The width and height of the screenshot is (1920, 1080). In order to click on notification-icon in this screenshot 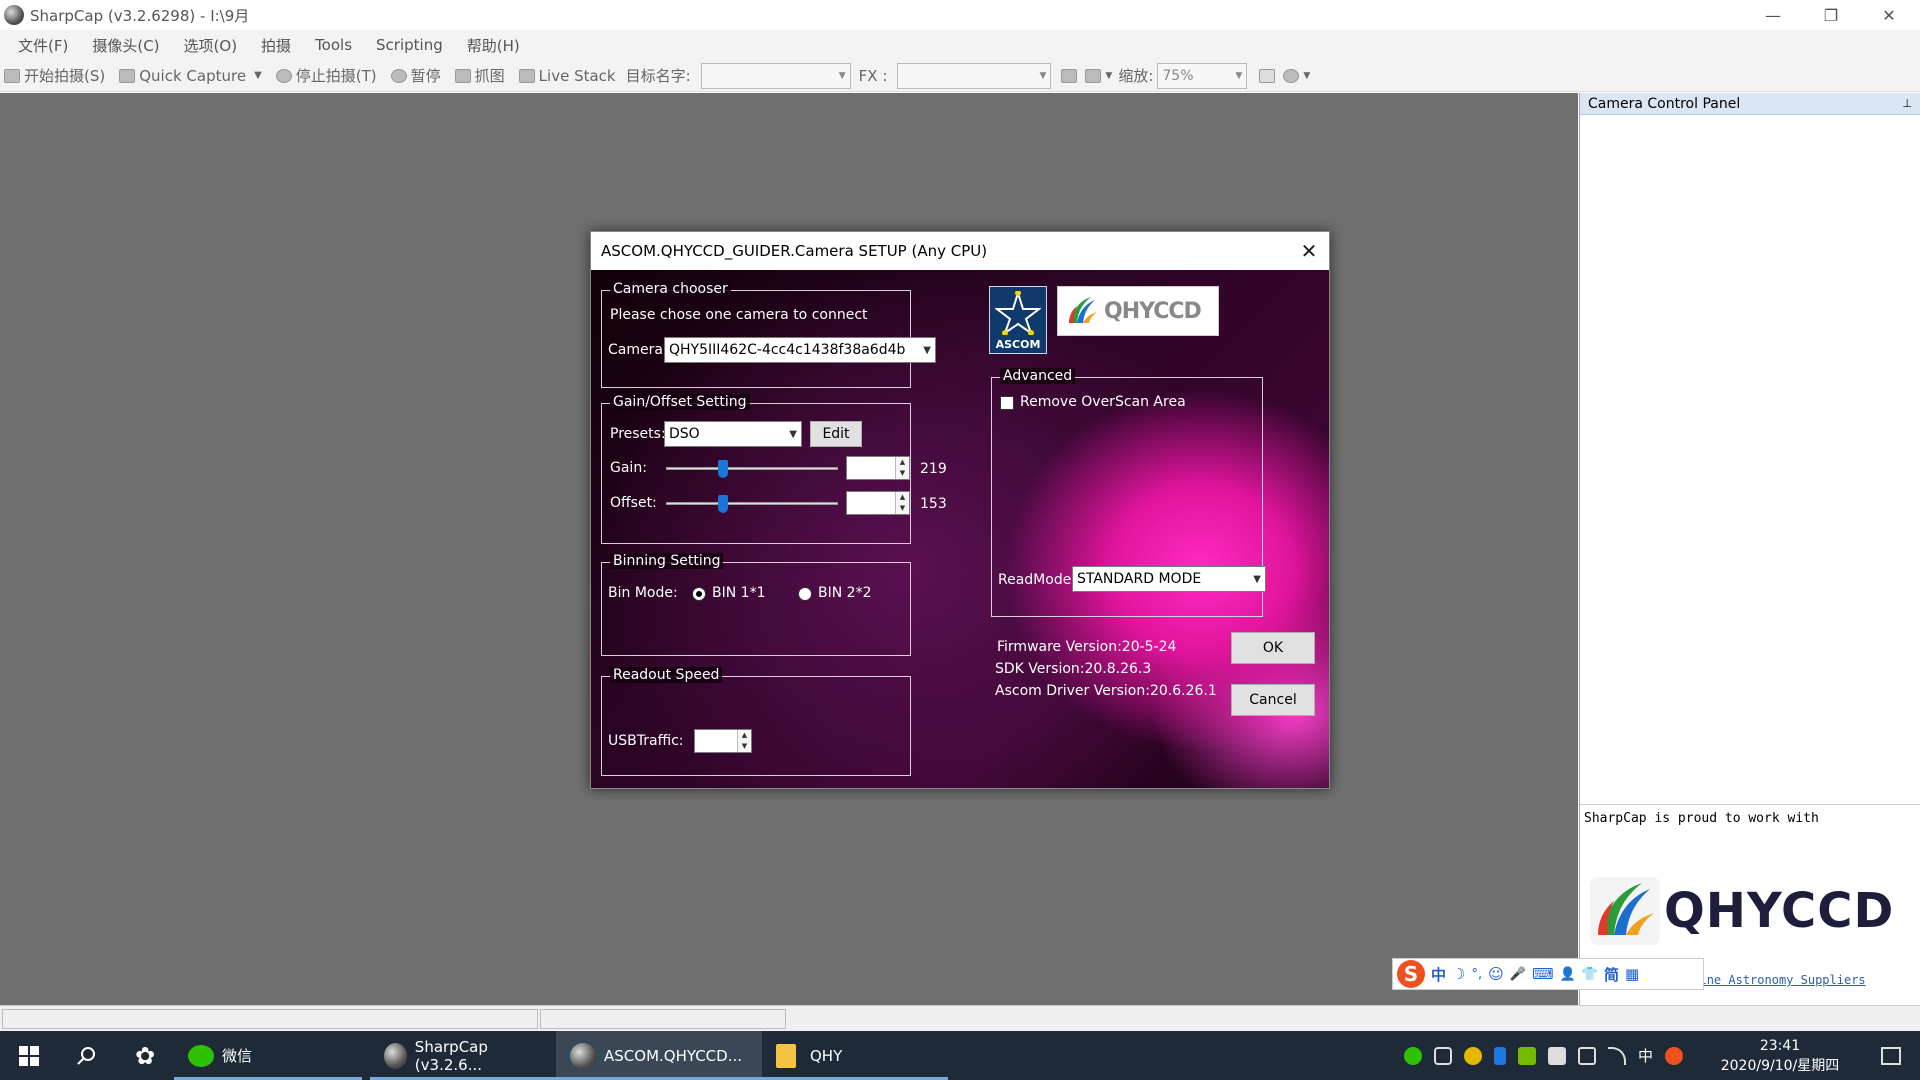, I will do `click(1891, 1055)`.